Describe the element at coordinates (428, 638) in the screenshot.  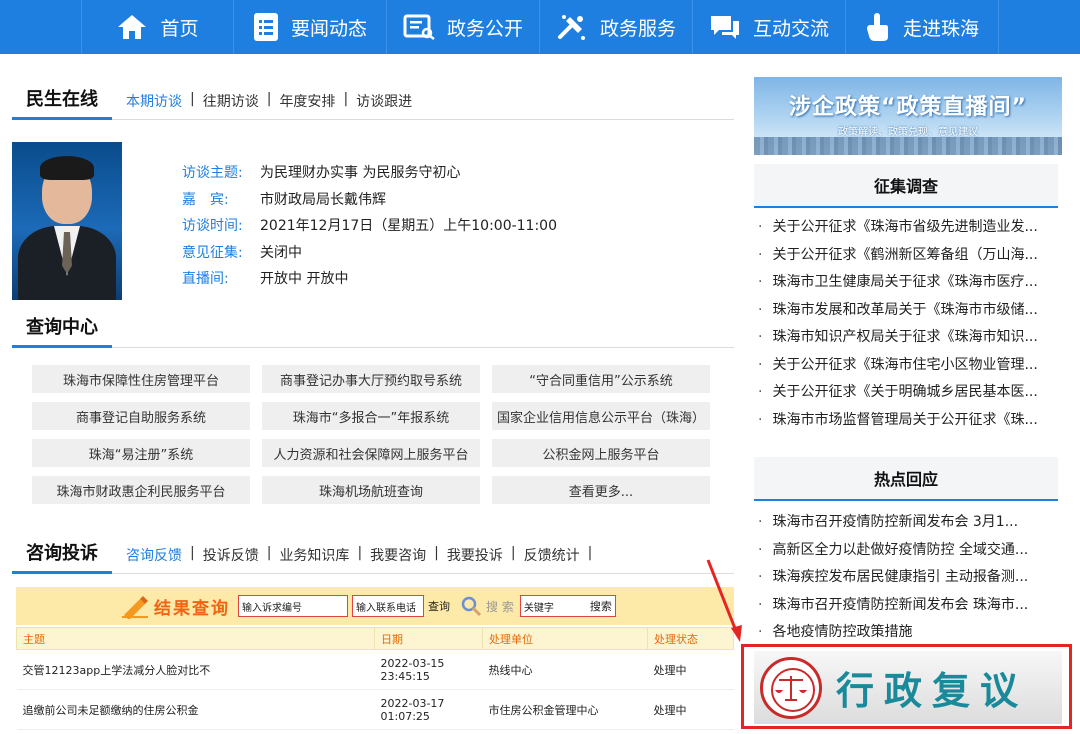
I see `col-date: 日期` at that location.